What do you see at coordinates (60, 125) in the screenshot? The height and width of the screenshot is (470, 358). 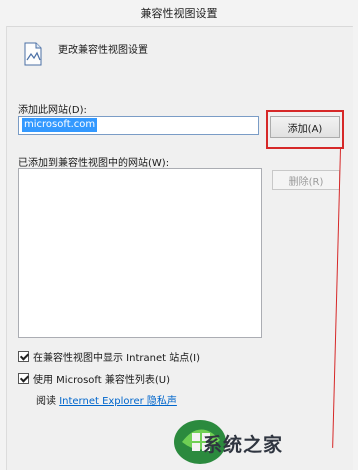 I see `add-site-input-value: microsoft.com` at bounding box center [60, 125].